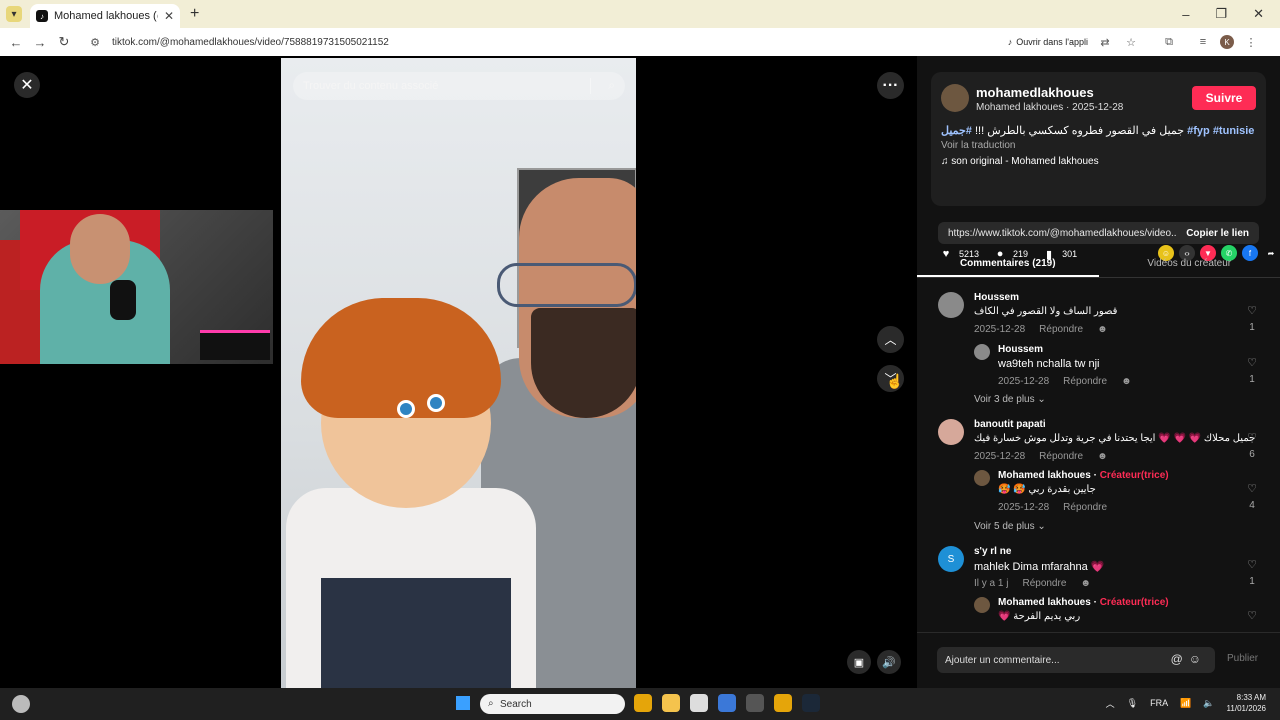  What do you see at coordinates (1010, 526) in the screenshot?
I see `view-more-replies: Voir 5 de plus ⌄` at bounding box center [1010, 526].